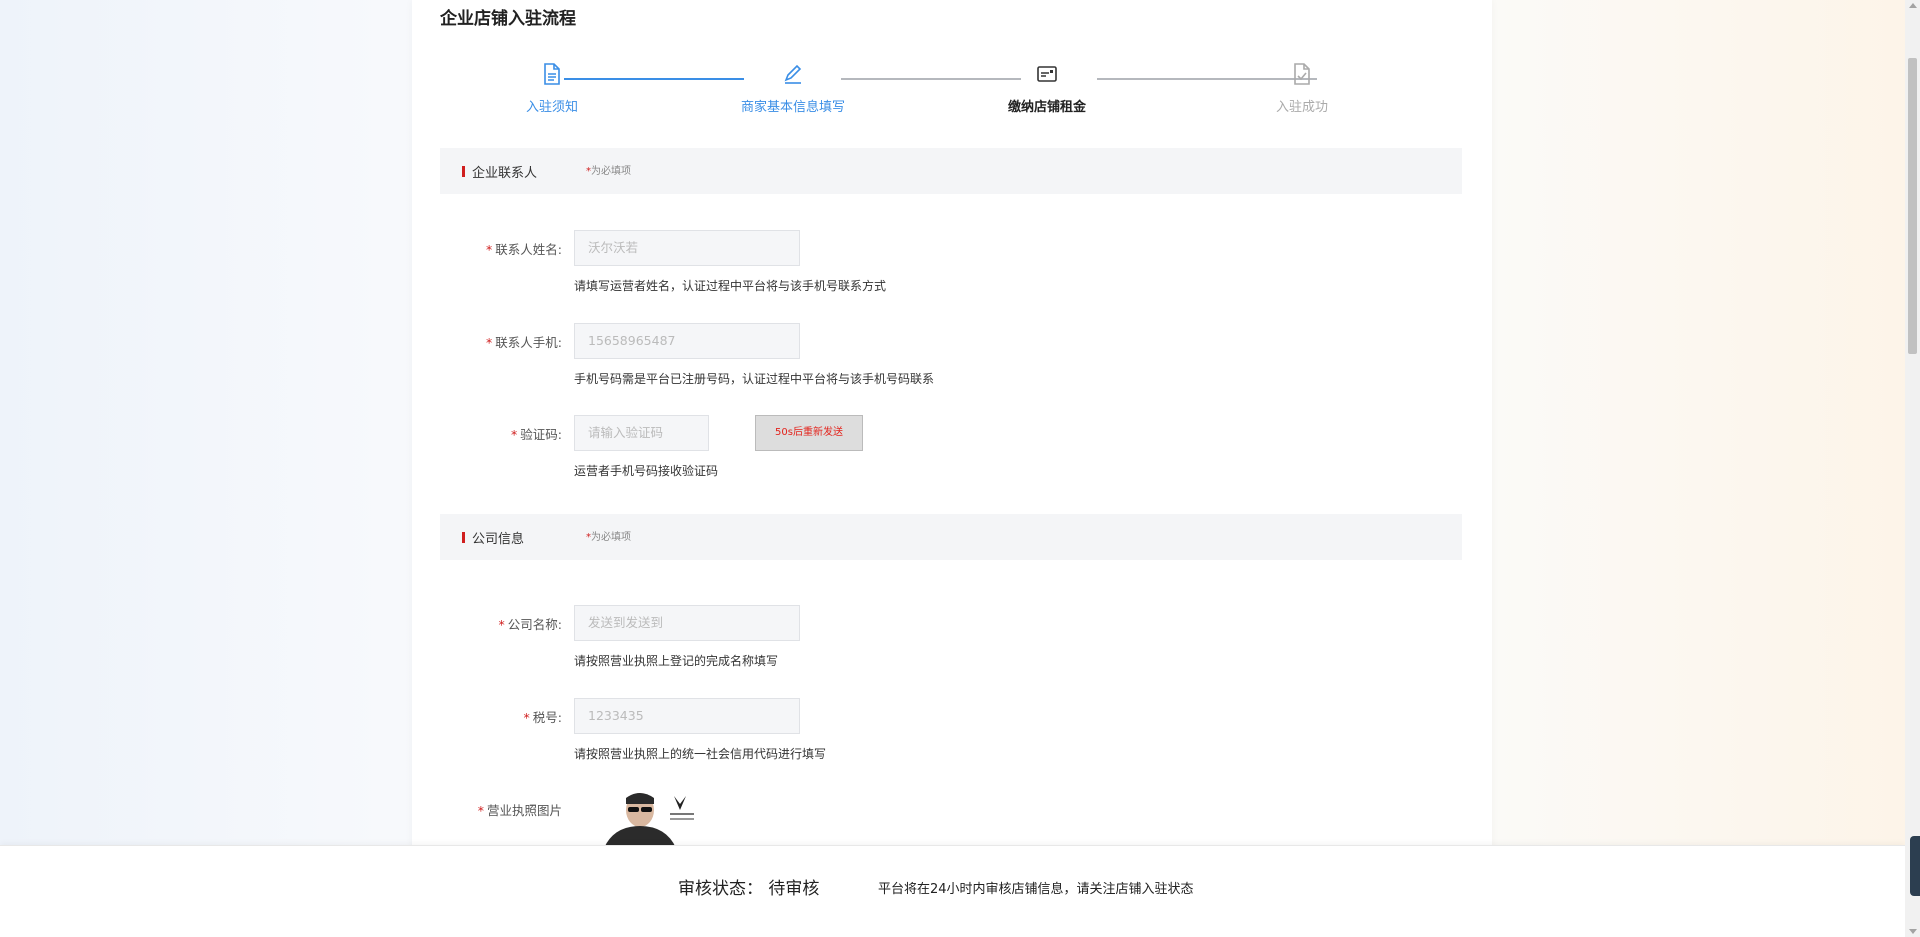 The image size is (1920, 937). Describe the element at coordinates (1036, 889) in the screenshot. I see `audit-note: 平台将在24小时内审核店铺信息，请关注店铺入驻状态` at that location.